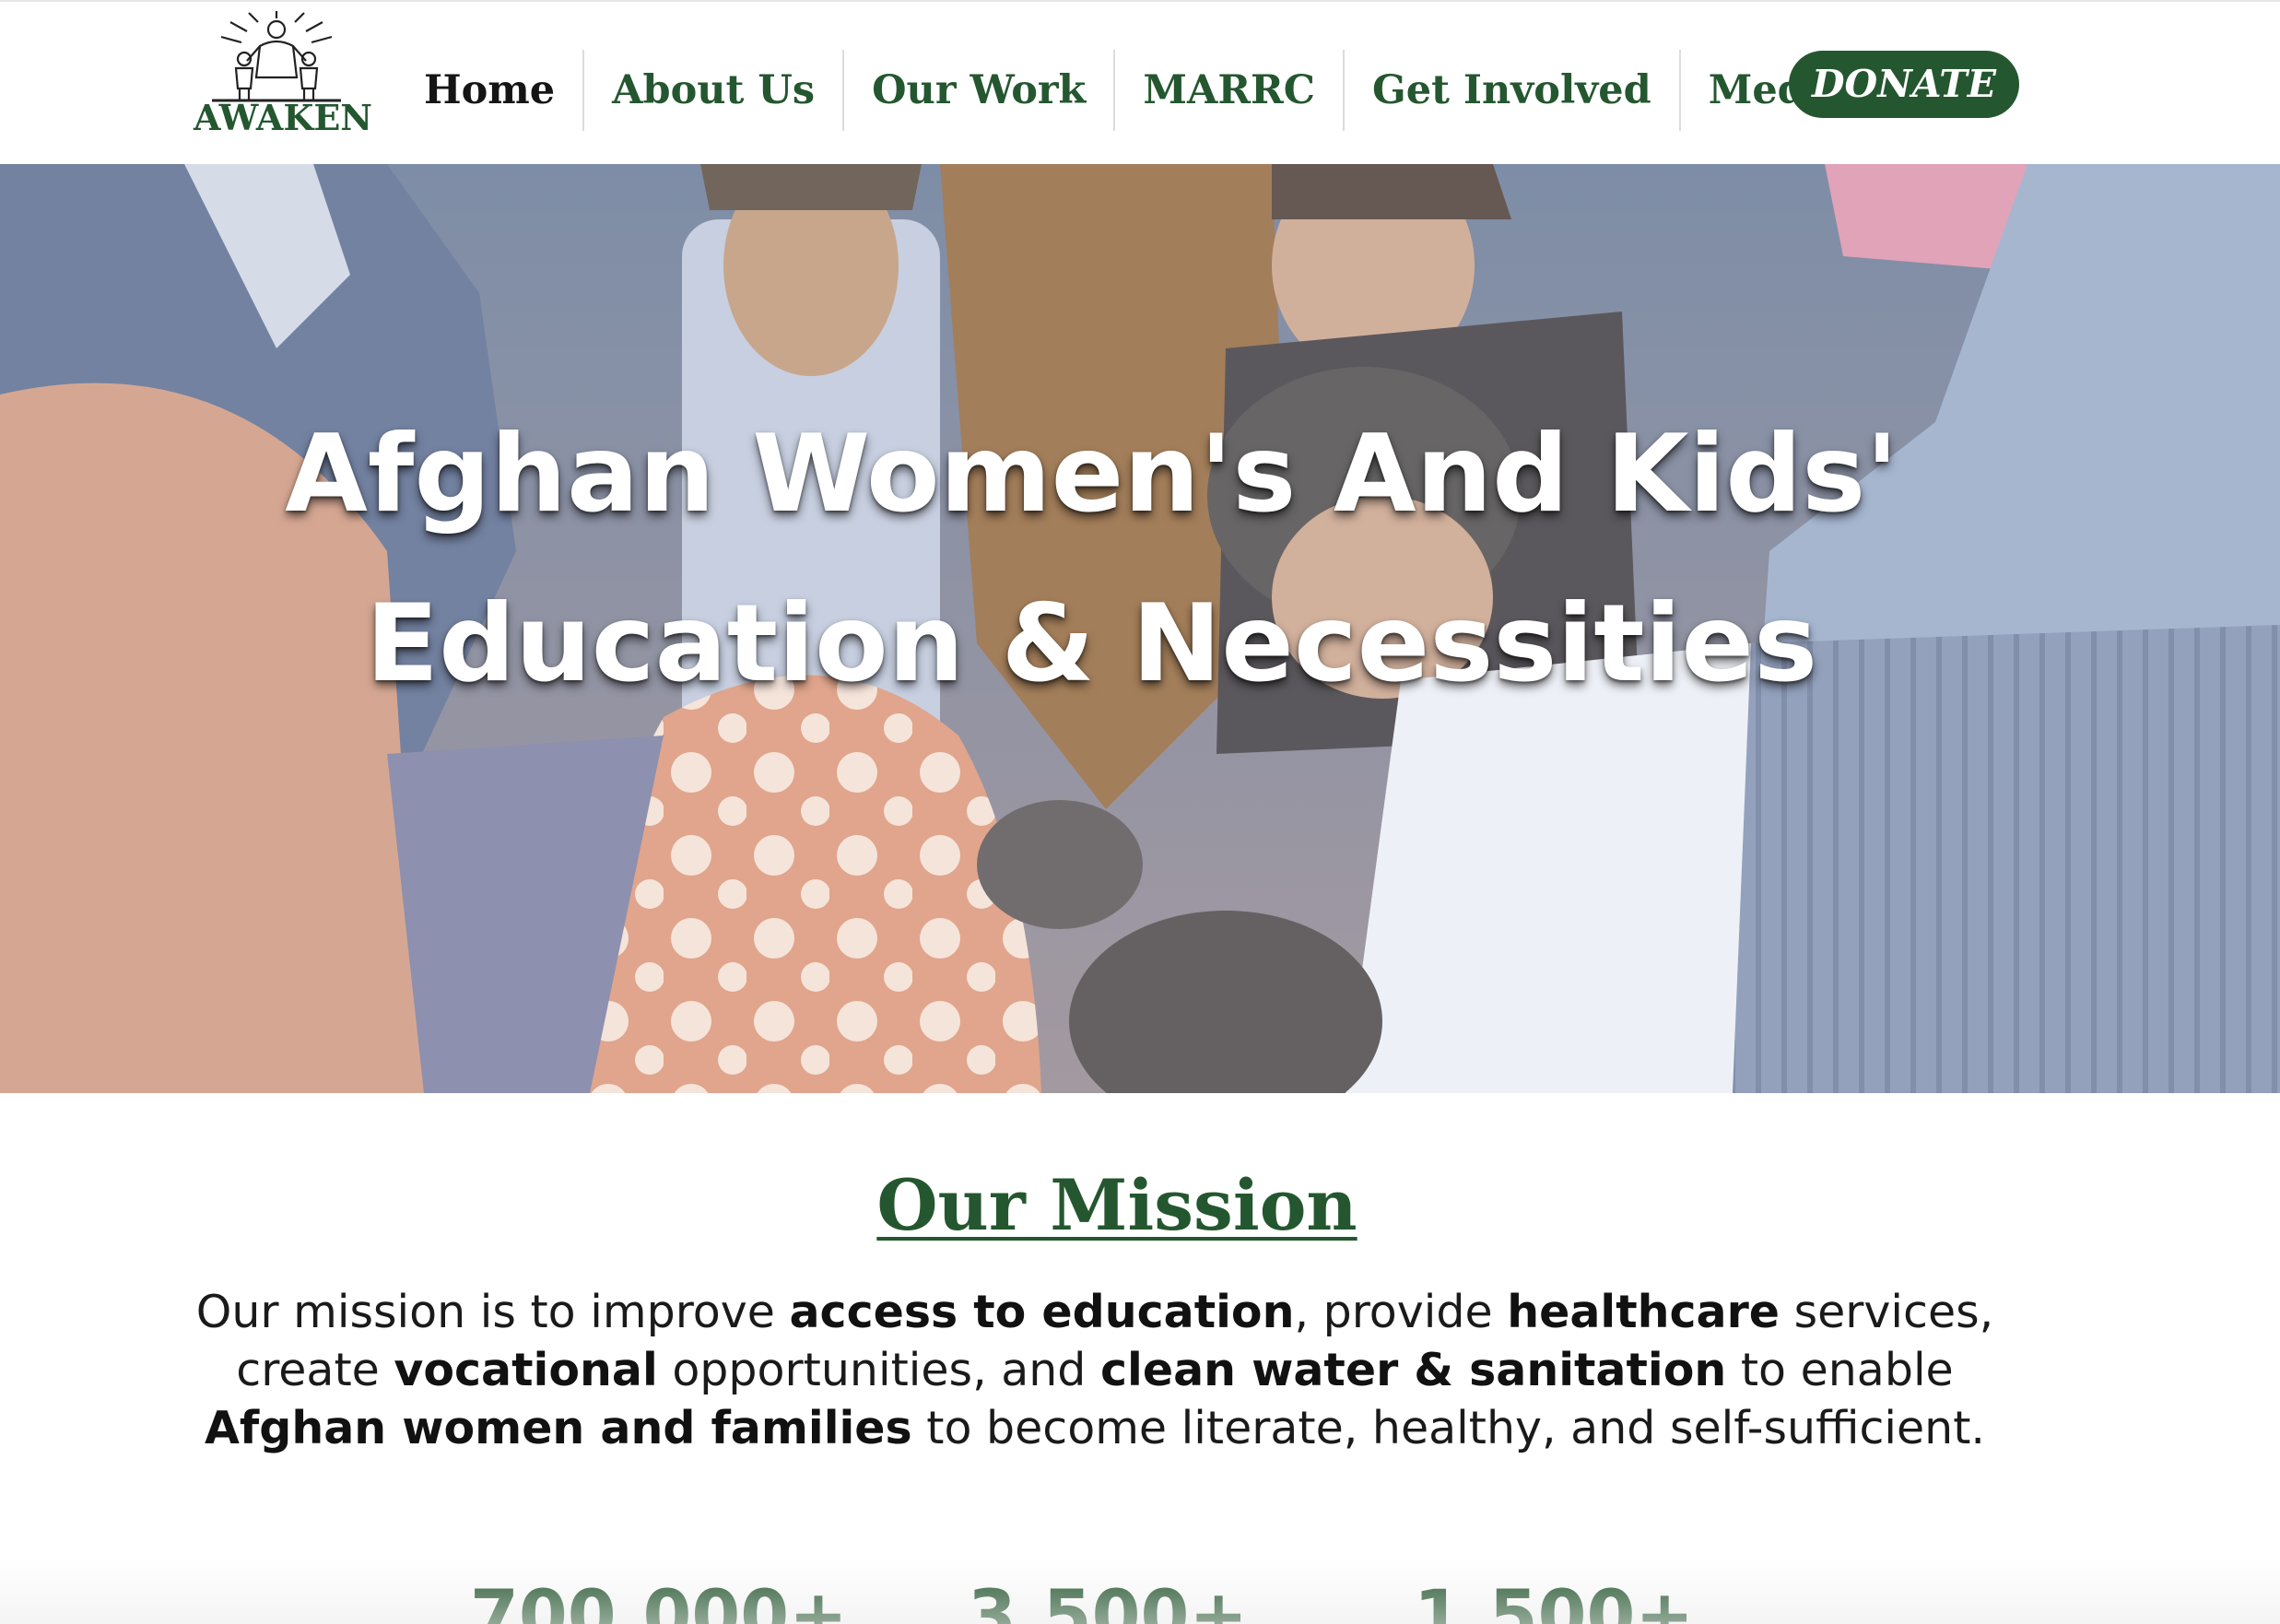 The height and width of the screenshot is (1624, 2280). What do you see at coordinates (1413, 1370) in the screenshot?
I see `mission-highlight: clean water & sanitation` at bounding box center [1413, 1370].